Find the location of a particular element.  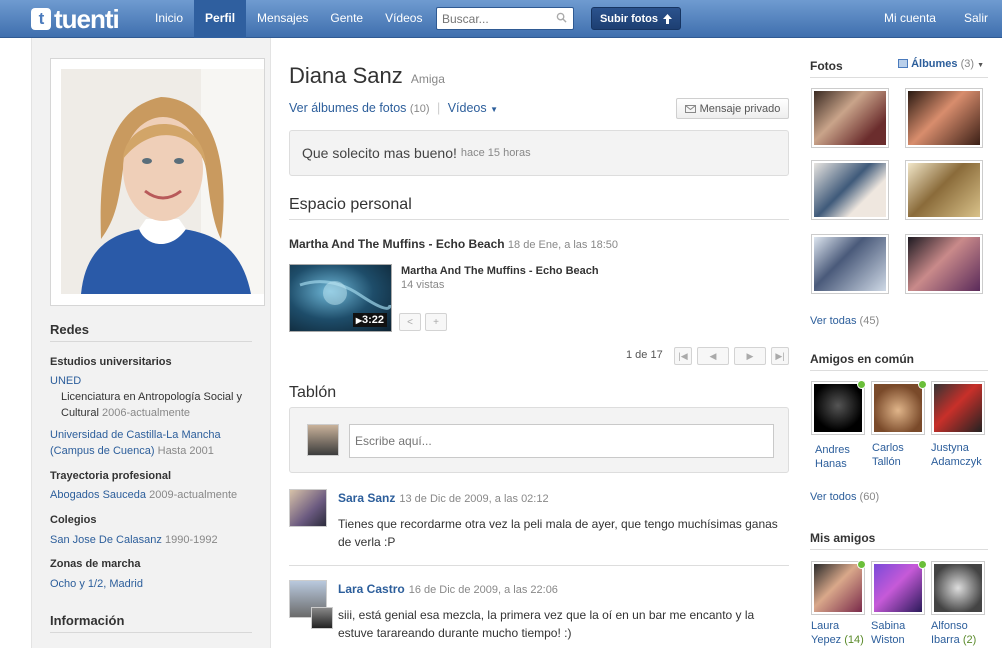

zone-link-2: Madrid is located at coordinates (126, 584).